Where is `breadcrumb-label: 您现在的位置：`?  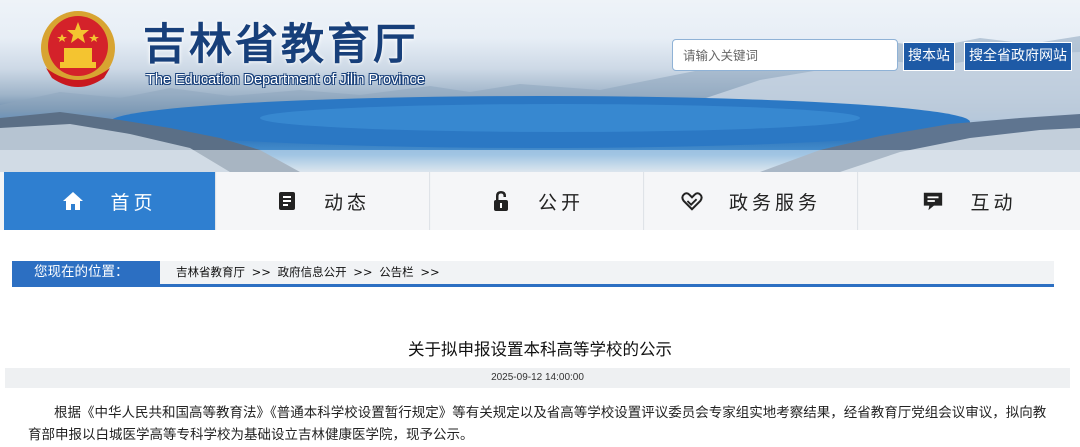
breadcrumb-label: 您现在的位置： is located at coordinates (86, 272).